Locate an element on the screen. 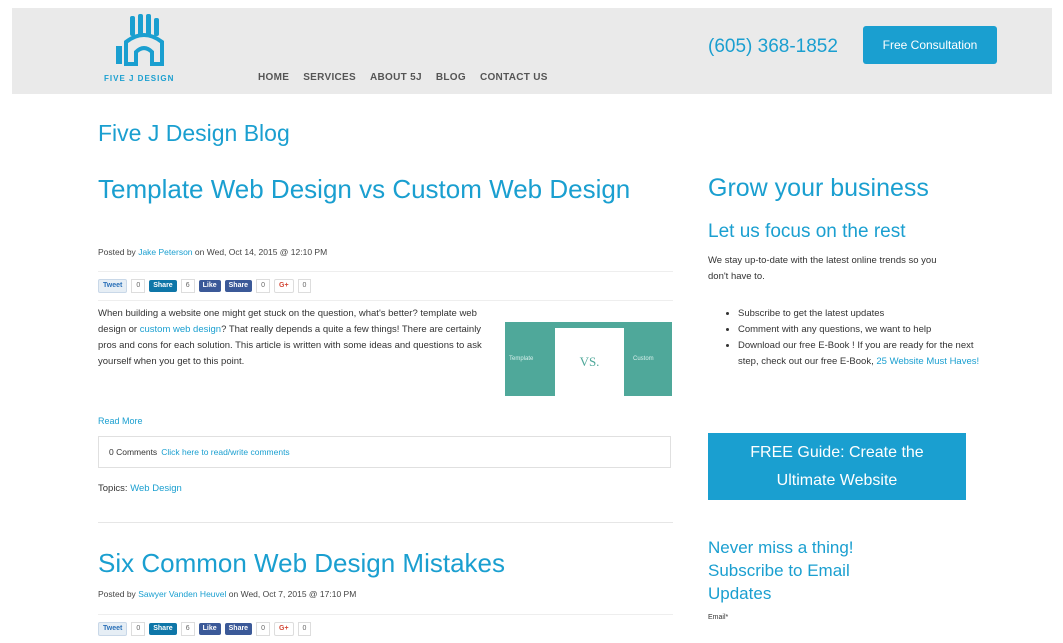 This screenshot has width=1063, height=643. post-topics: Topics: Web Design is located at coordinates (140, 488).